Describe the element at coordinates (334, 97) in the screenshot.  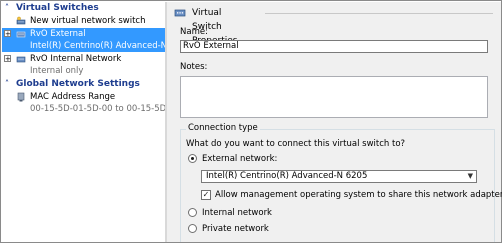
I see `notes-textarea` at that location.